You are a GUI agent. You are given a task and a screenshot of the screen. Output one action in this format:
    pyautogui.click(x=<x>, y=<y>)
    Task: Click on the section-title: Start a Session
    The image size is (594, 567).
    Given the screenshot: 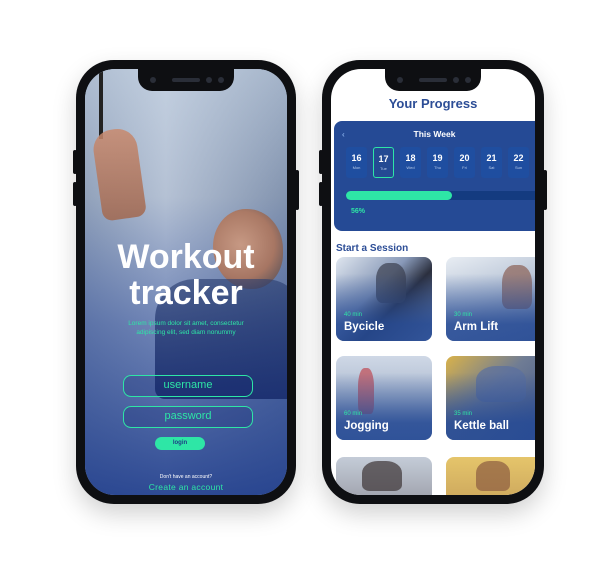 What is the action you would take?
    pyautogui.click(x=372, y=248)
    